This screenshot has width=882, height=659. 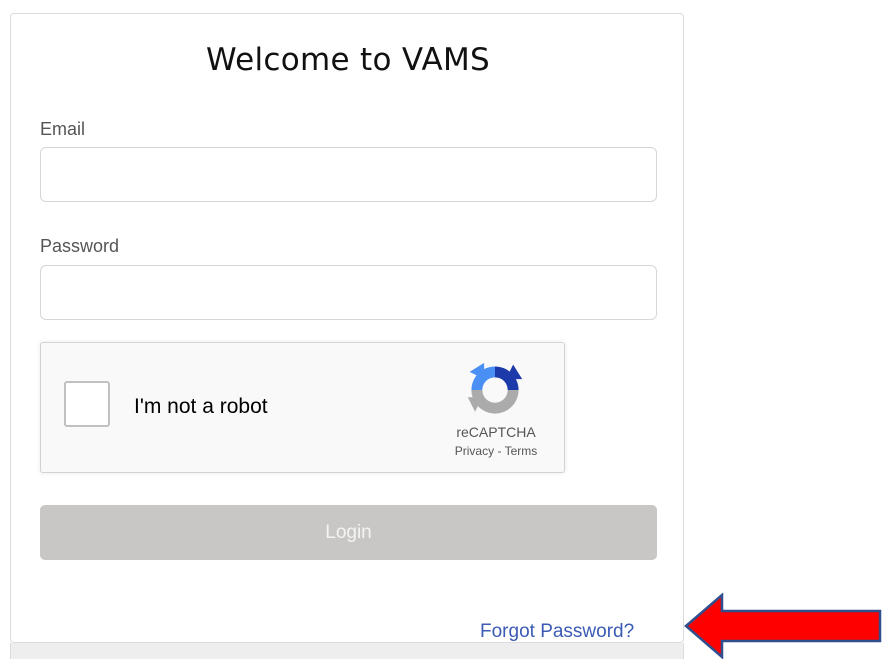 I want to click on email-field, so click(x=348, y=174).